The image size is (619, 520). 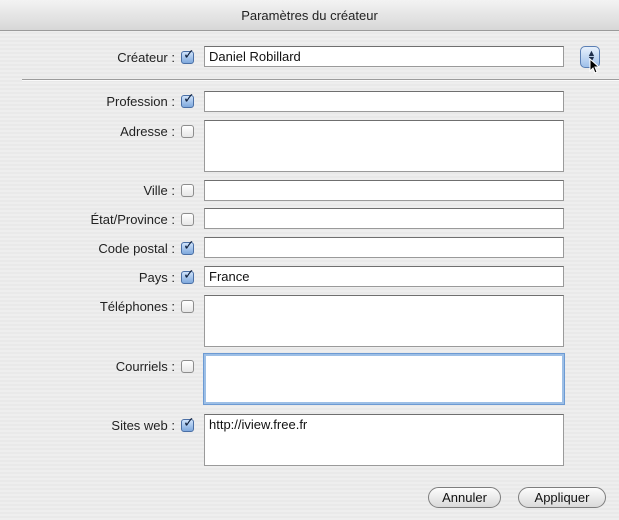 I want to click on createur-label: Créateur :, so click(x=146, y=57).